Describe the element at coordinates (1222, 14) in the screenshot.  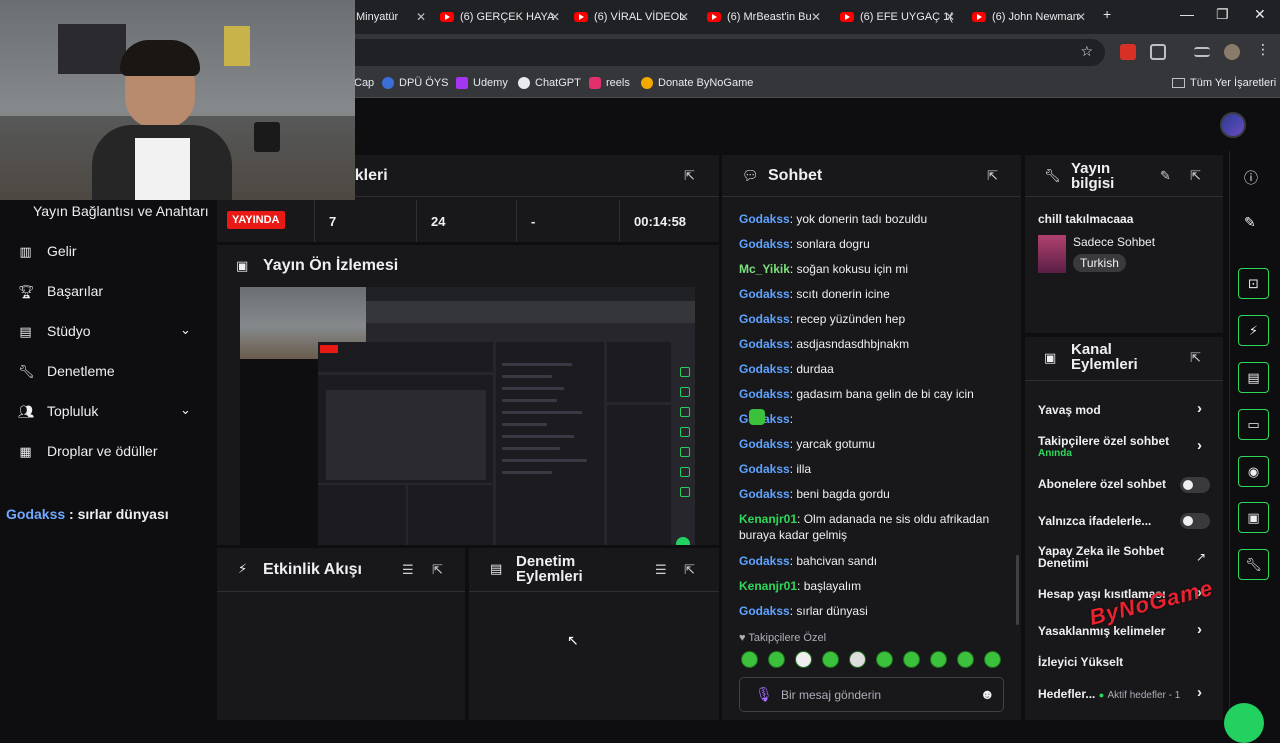
I see `maximize-icon: ❐` at that location.